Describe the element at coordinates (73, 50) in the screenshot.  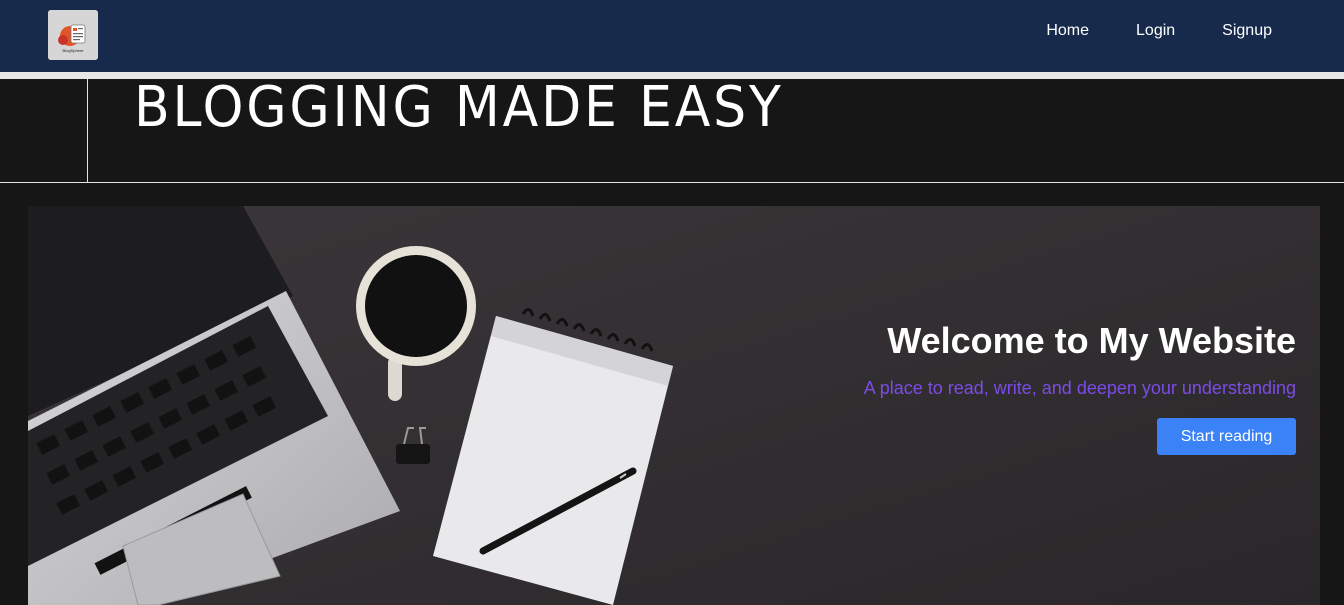
I see `logo-text: BlogSphere` at that location.